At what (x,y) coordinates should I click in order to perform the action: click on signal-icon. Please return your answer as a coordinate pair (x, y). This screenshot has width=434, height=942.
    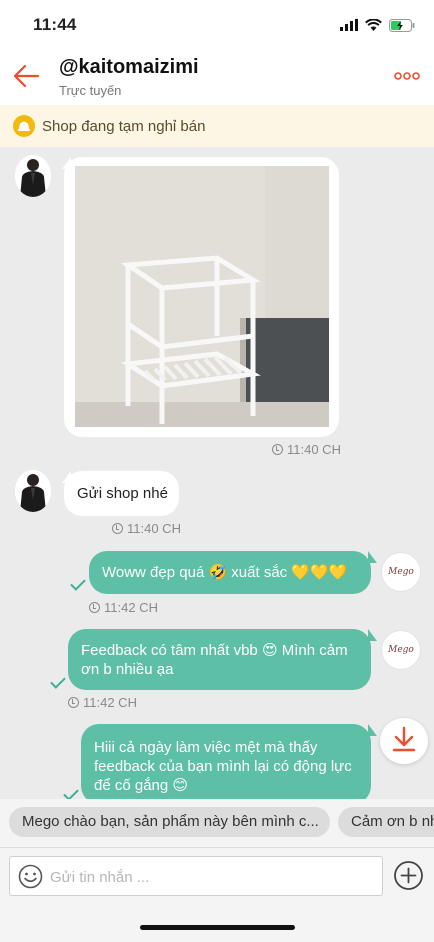
    Looking at the image, I should click on (349, 25).